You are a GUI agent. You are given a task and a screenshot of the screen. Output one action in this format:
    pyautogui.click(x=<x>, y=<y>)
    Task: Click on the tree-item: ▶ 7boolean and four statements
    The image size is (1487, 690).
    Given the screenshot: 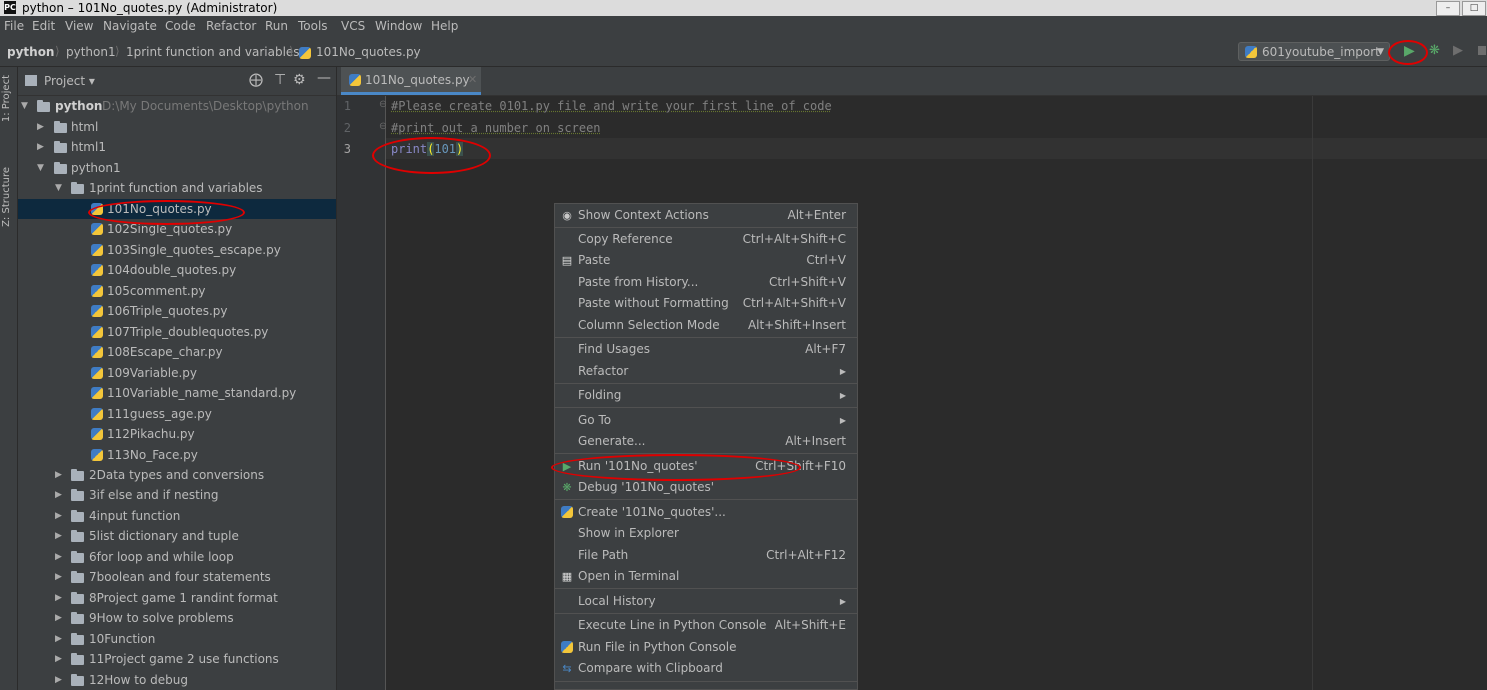 What is the action you would take?
    pyautogui.click(x=177, y=577)
    